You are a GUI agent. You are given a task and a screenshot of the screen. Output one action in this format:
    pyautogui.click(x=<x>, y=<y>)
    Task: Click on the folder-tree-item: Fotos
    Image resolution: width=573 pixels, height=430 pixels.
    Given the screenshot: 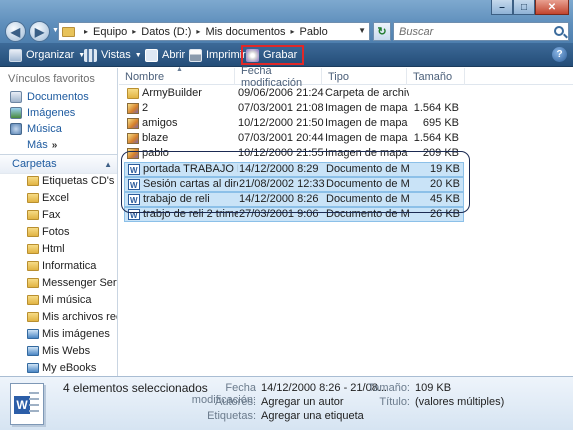 What is the action you would take?
    pyautogui.click(x=72, y=231)
    